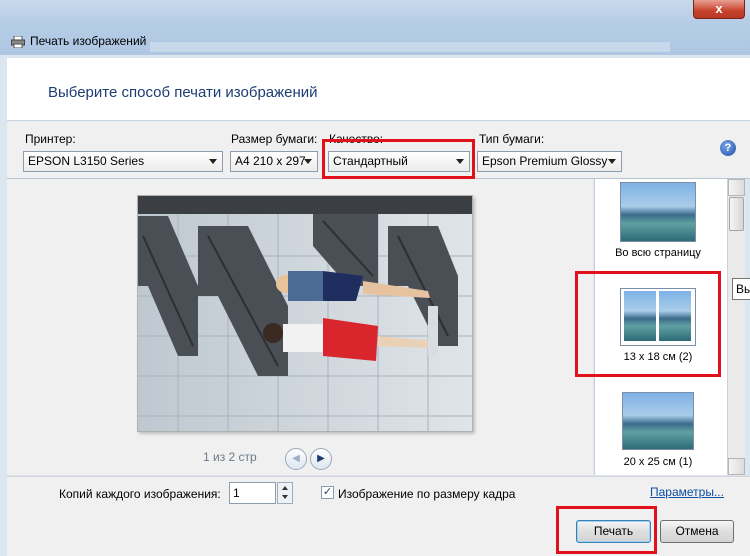 The height and width of the screenshot is (556, 750). Describe the element at coordinates (545, 161) in the screenshot. I see `paper-type-select-value: Epson Premium Glossy` at that location.